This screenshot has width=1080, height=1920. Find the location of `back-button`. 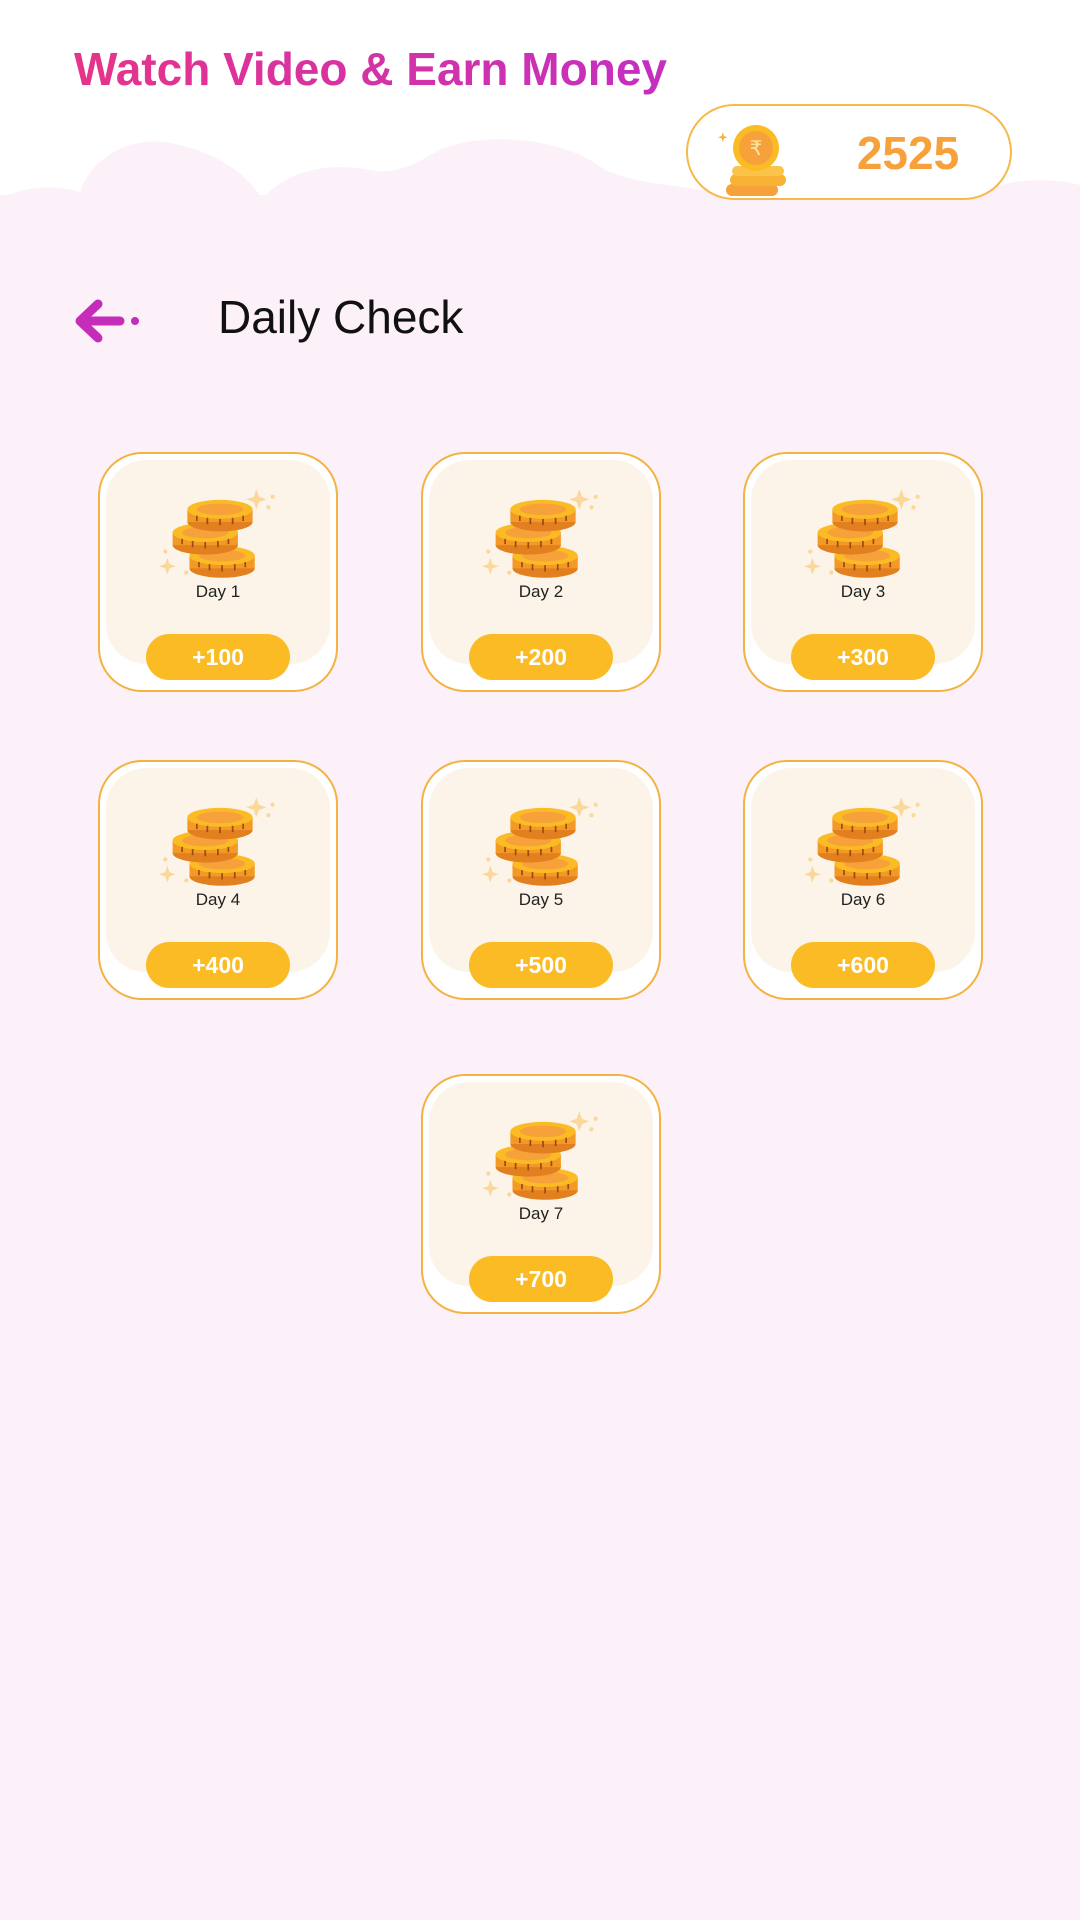

back-button is located at coordinates (107, 321).